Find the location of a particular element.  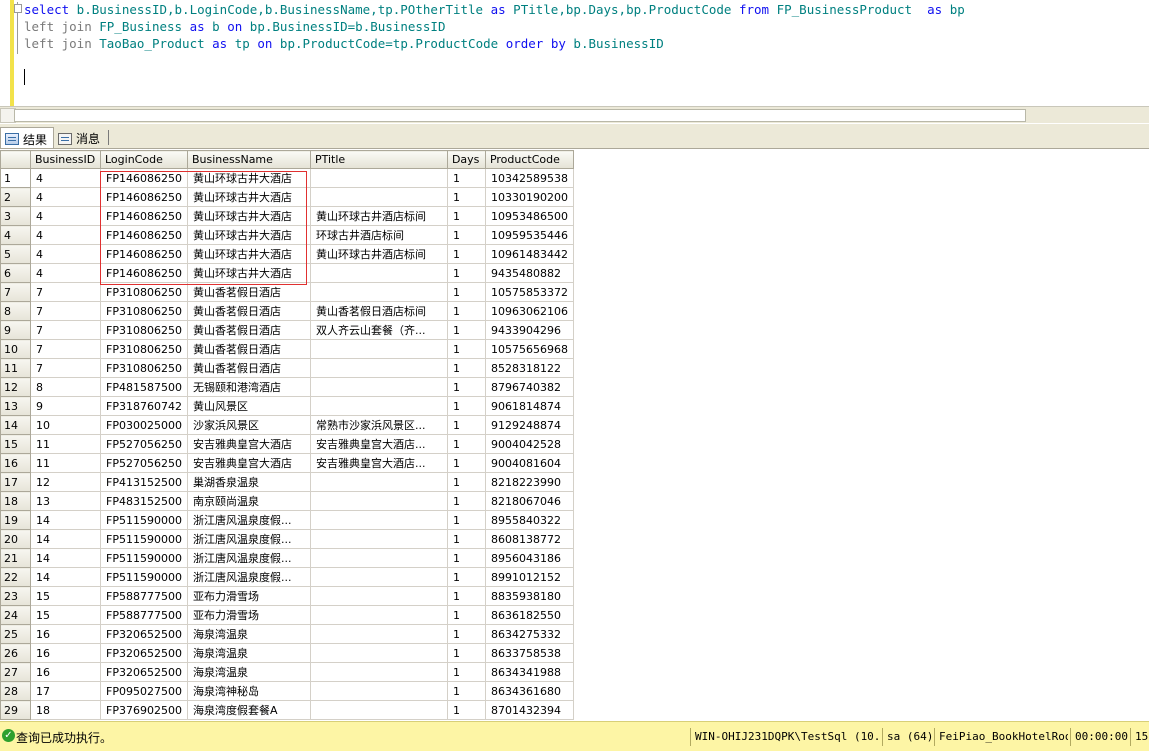

cell-logincode: FP376902500 is located at coordinates (144, 710).